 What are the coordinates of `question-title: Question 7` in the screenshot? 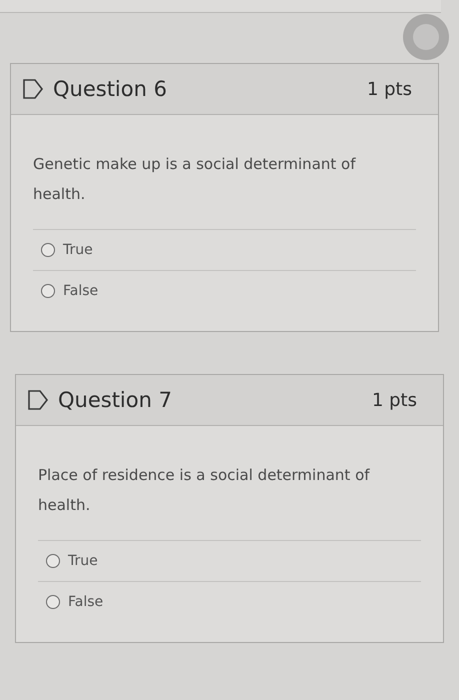 It's located at (115, 400).